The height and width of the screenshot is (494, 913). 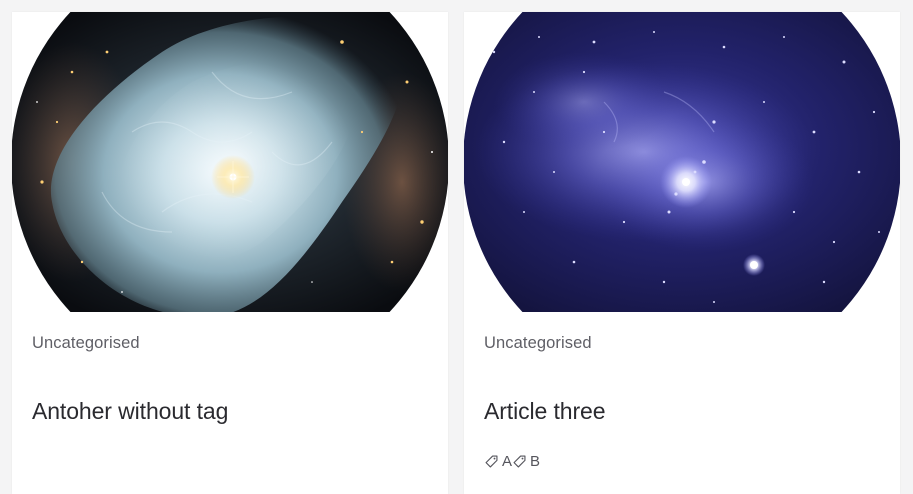 What do you see at coordinates (545, 411) in the screenshot?
I see `article-title: Article three` at bounding box center [545, 411].